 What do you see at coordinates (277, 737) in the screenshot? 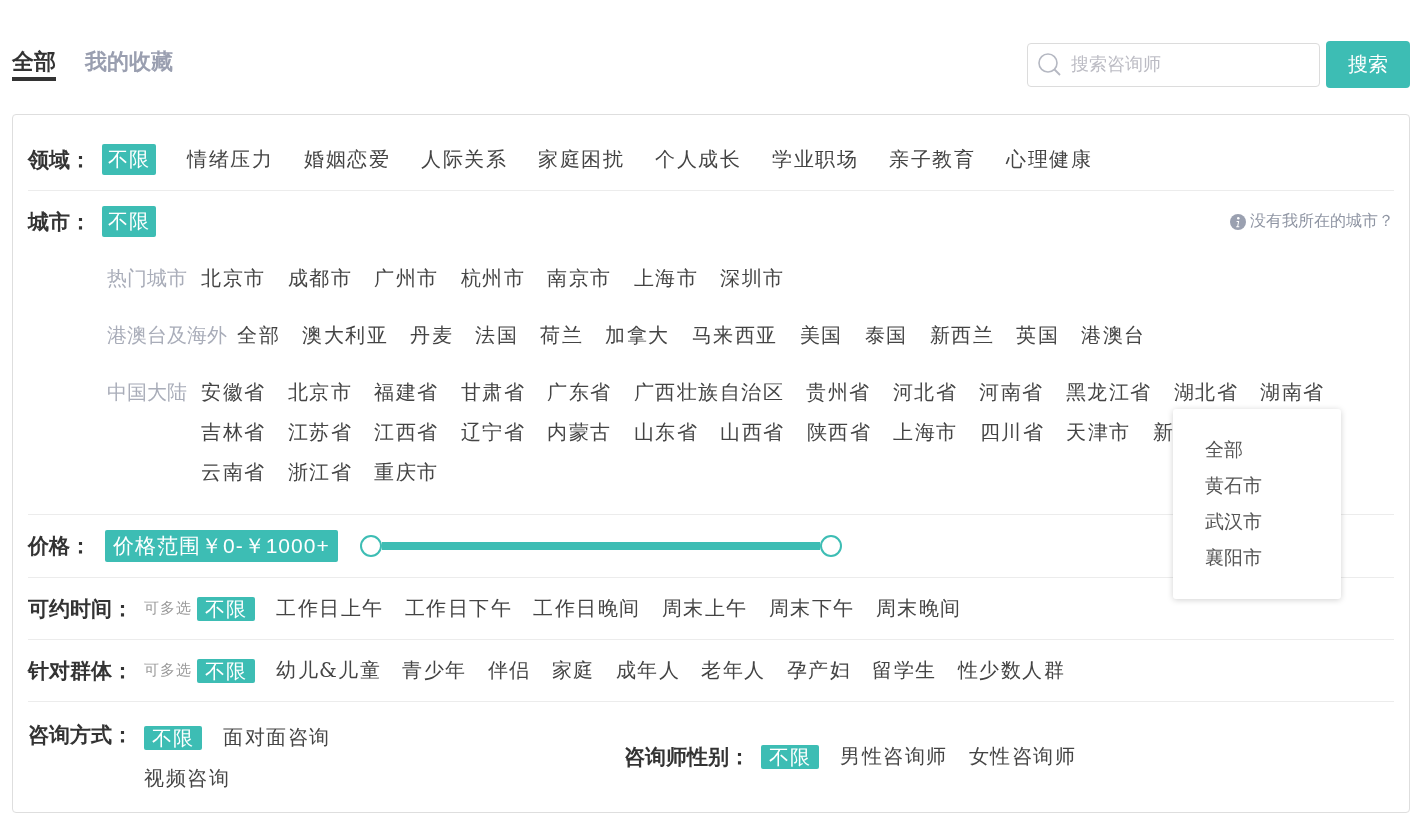
I see `filter-option: 面对面咨询` at bounding box center [277, 737].